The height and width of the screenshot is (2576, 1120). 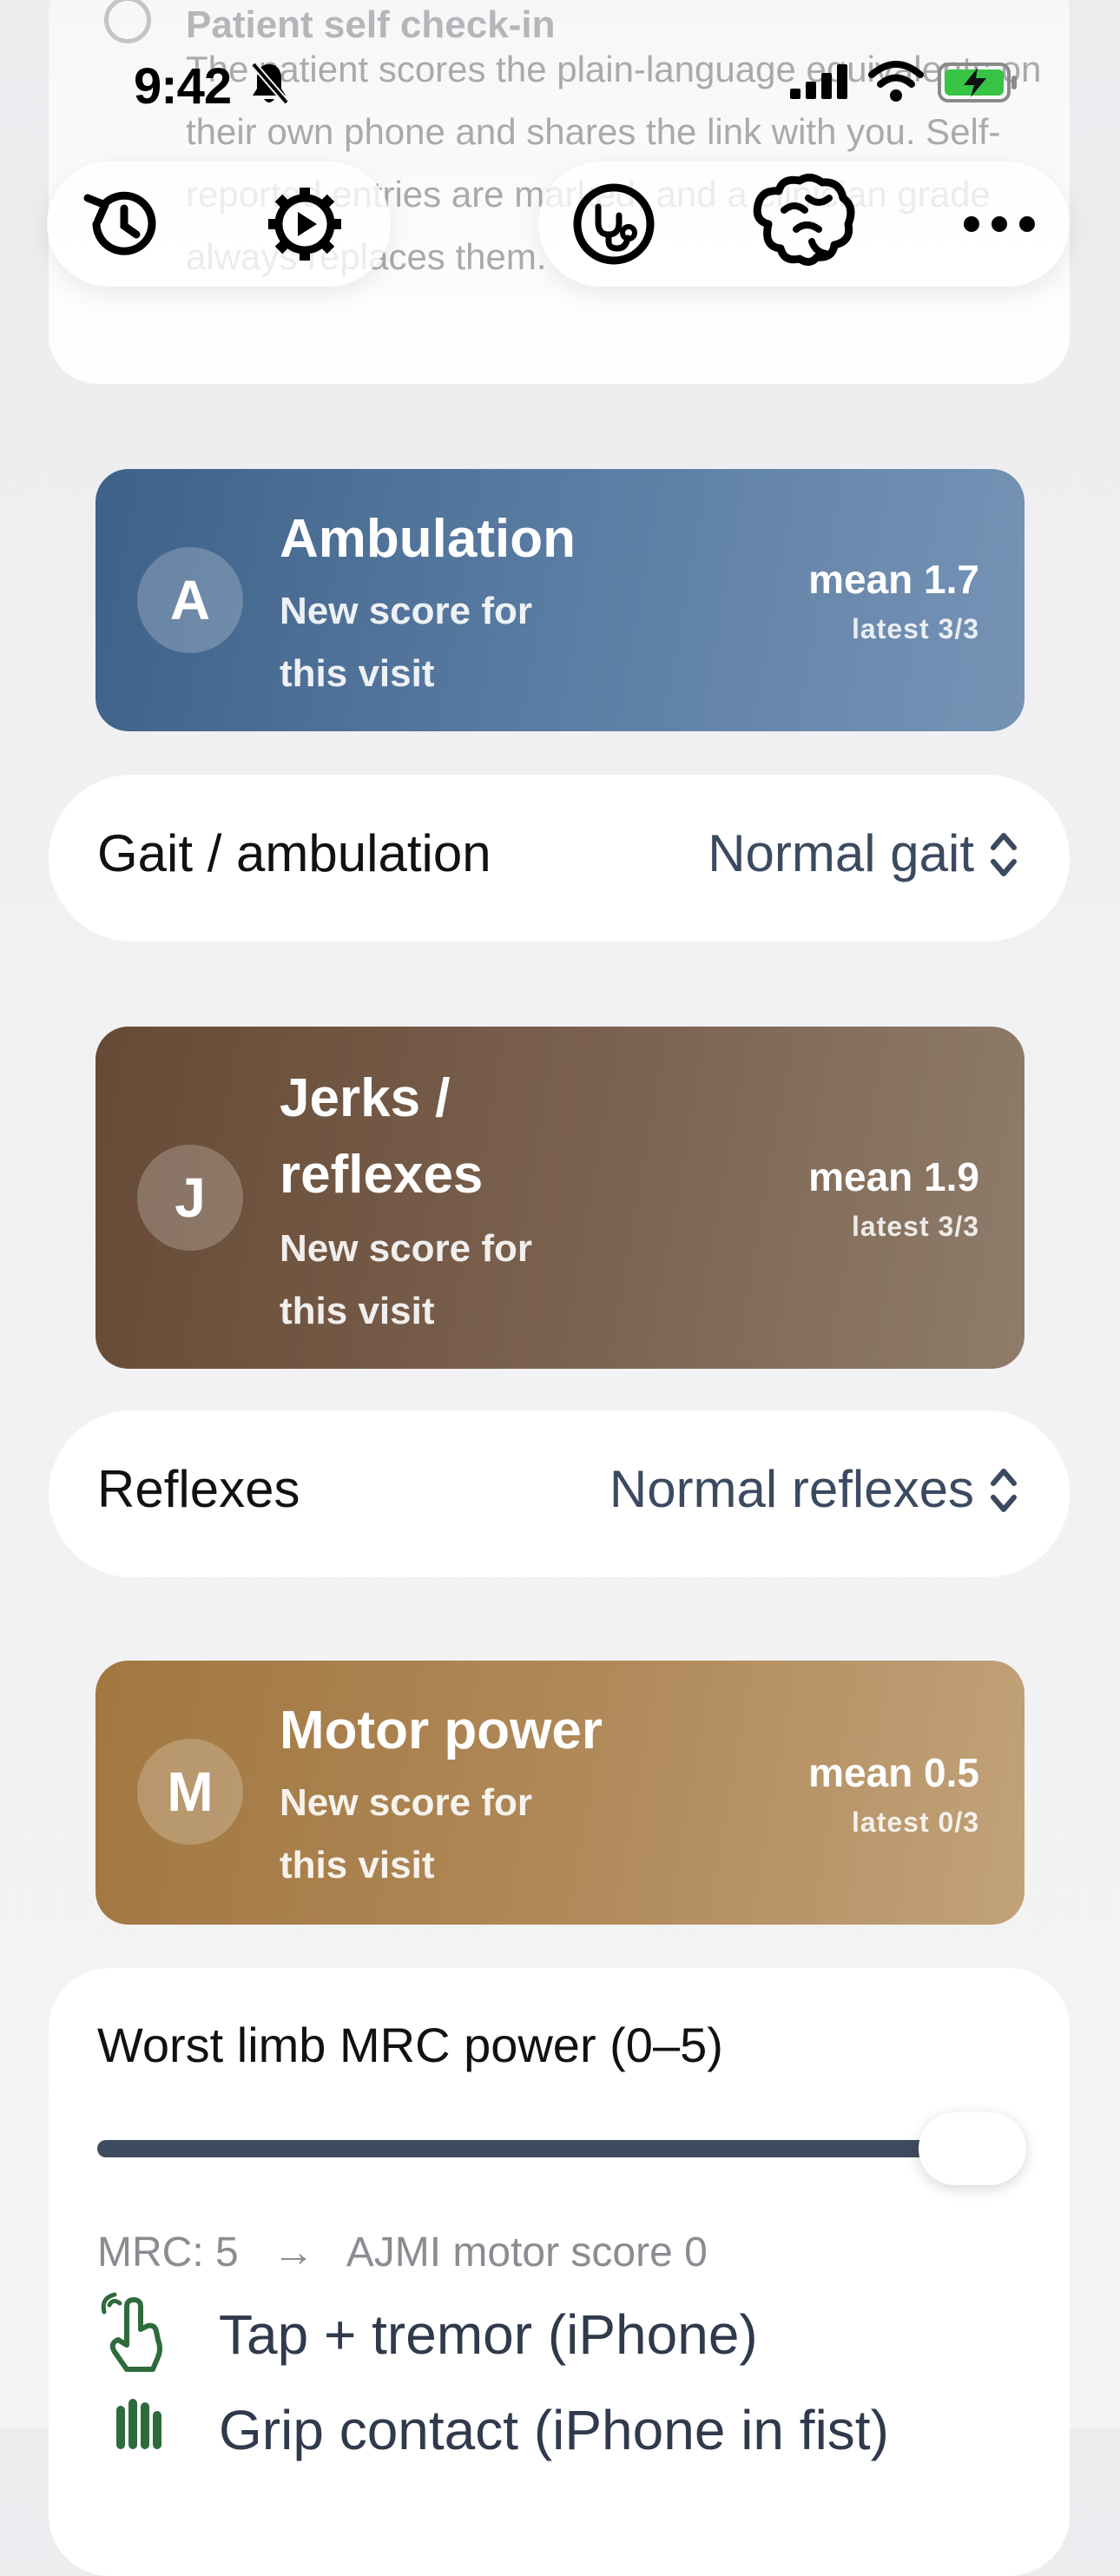 What do you see at coordinates (365, 1098) in the screenshot?
I see `card-title-line1: Jerks /` at bounding box center [365, 1098].